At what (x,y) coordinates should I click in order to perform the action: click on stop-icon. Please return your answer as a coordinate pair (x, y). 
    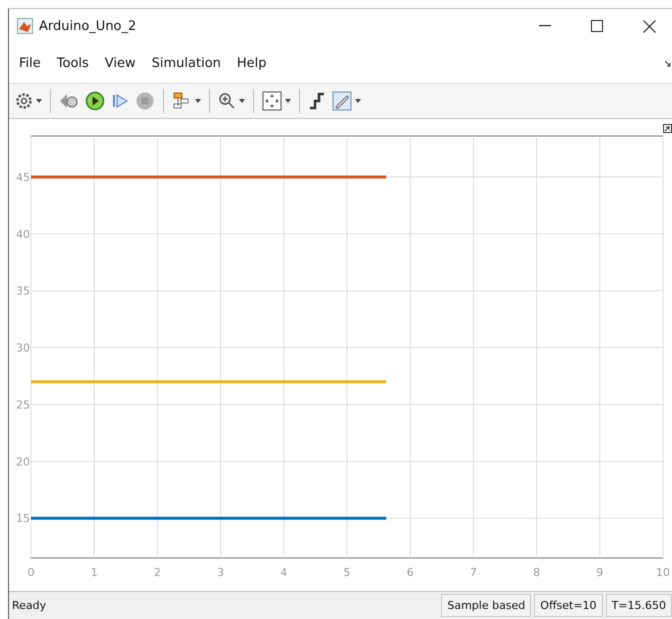
    Looking at the image, I should click on (145, 101).